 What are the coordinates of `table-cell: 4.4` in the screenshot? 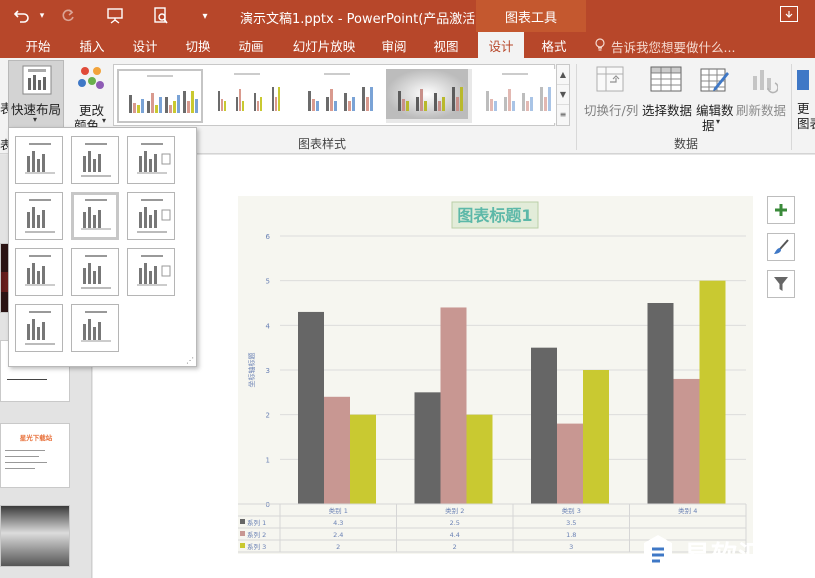 It's located at (455, 535).